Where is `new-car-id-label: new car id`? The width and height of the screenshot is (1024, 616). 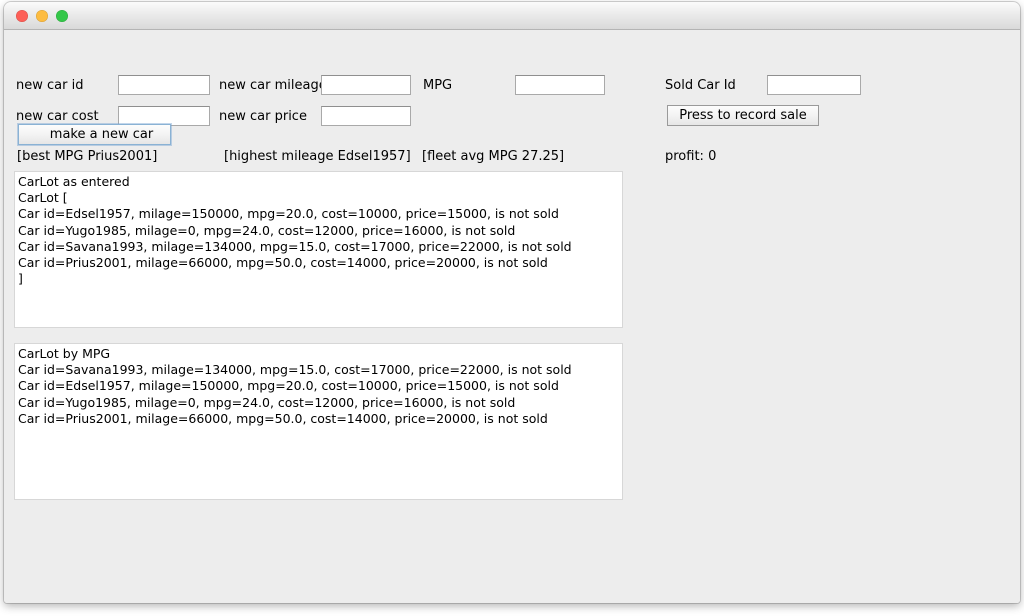
new-car-id-label: new car id is located at coordinates (50, 85).